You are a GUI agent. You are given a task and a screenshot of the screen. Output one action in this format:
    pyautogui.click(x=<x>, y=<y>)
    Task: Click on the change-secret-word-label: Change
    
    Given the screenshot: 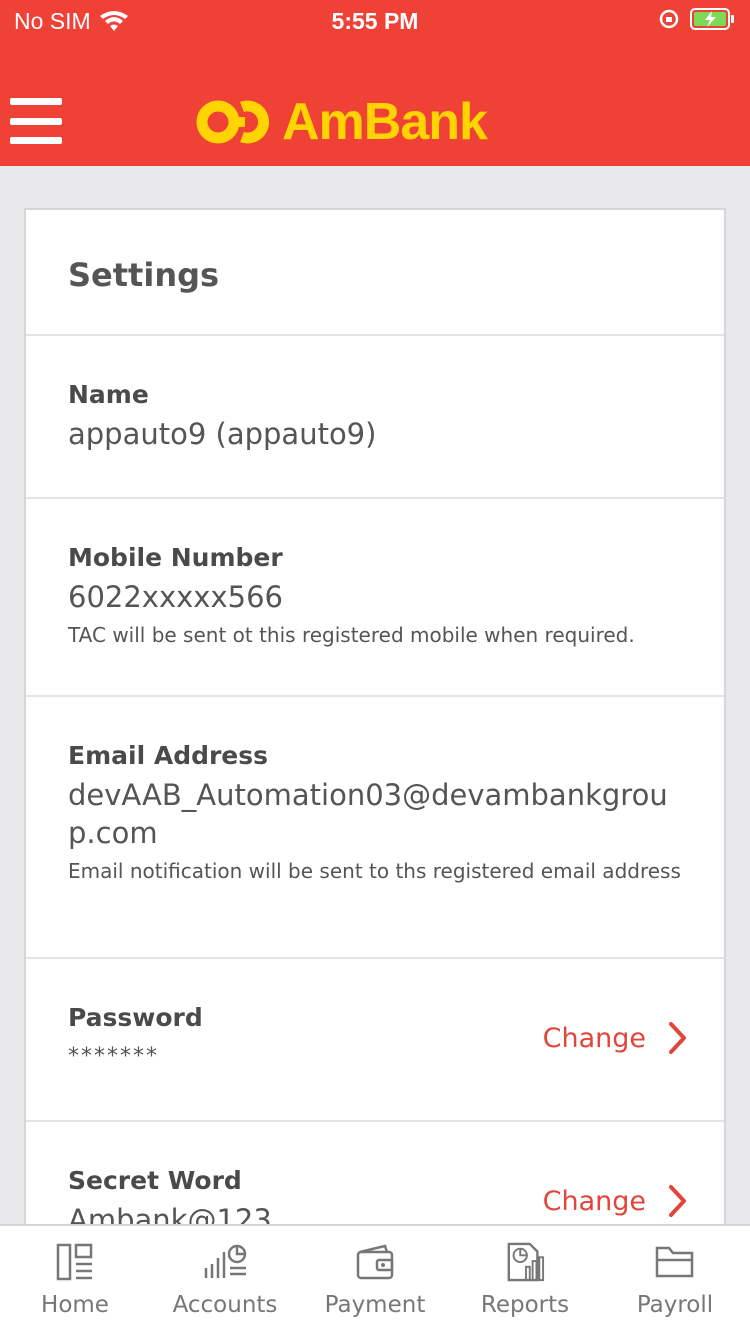 What is the action you would take?
    pyautogui.click(x=594, y=1201)
    